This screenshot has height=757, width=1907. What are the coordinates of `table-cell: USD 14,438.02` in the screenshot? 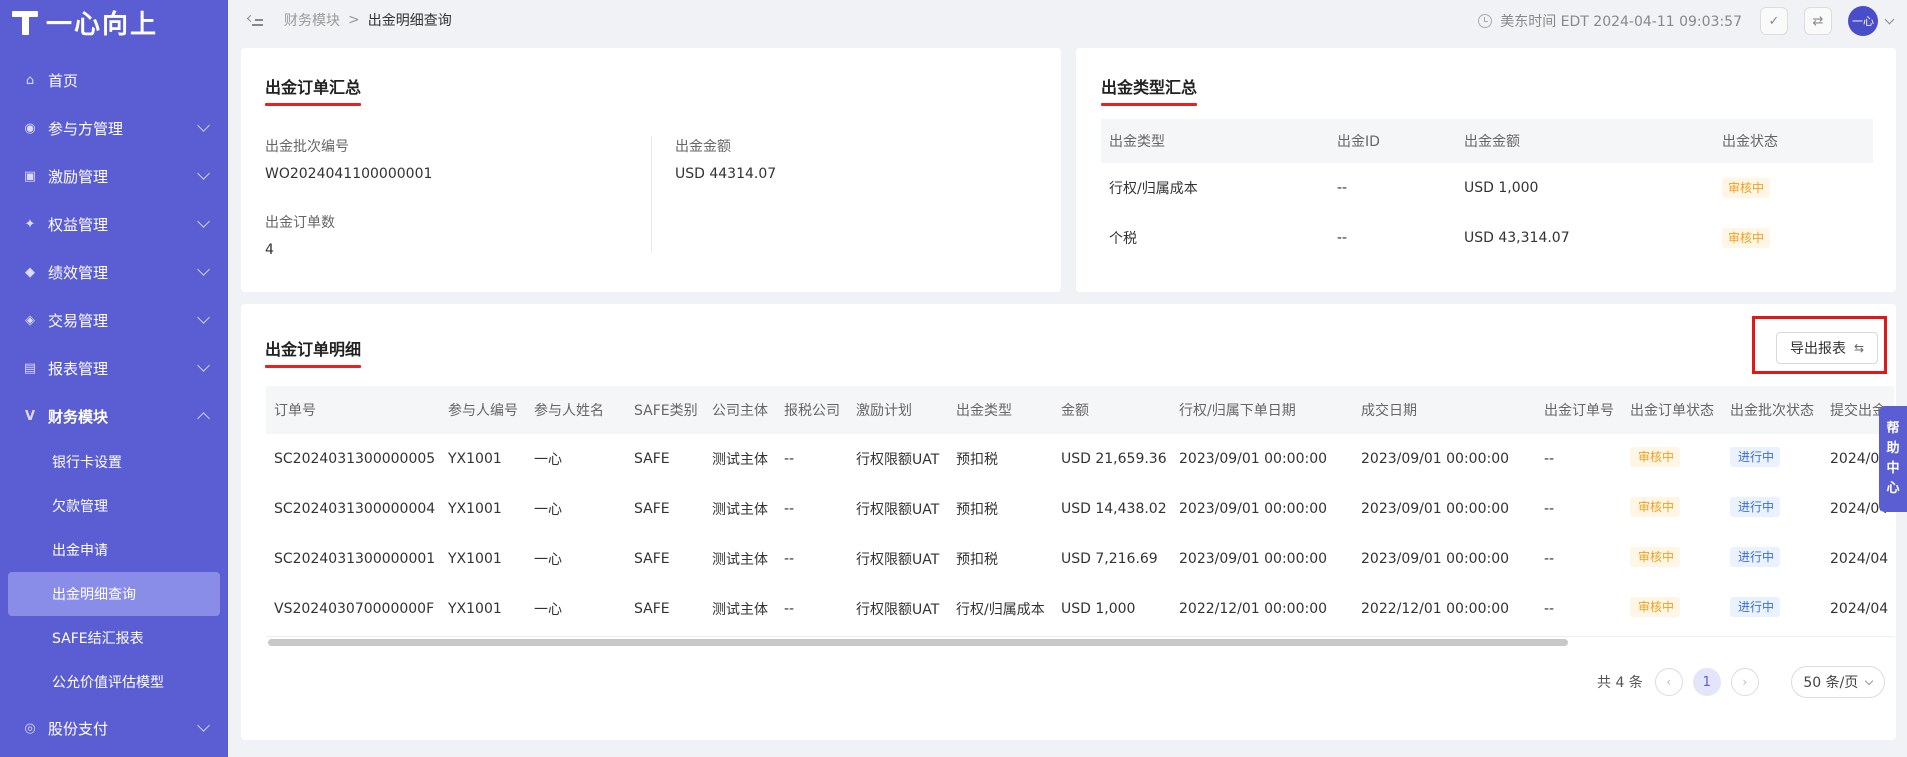 It's located at (1114, 509).